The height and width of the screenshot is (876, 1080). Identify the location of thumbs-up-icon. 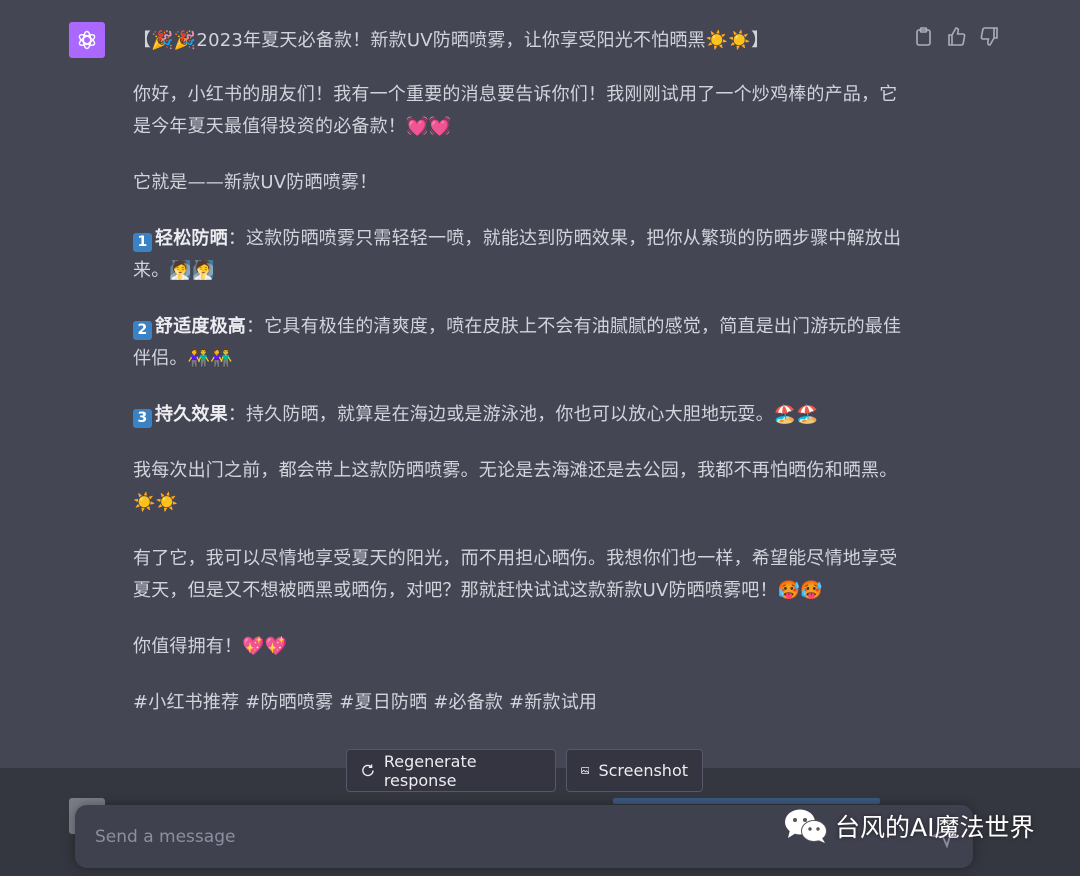
(956, 36).